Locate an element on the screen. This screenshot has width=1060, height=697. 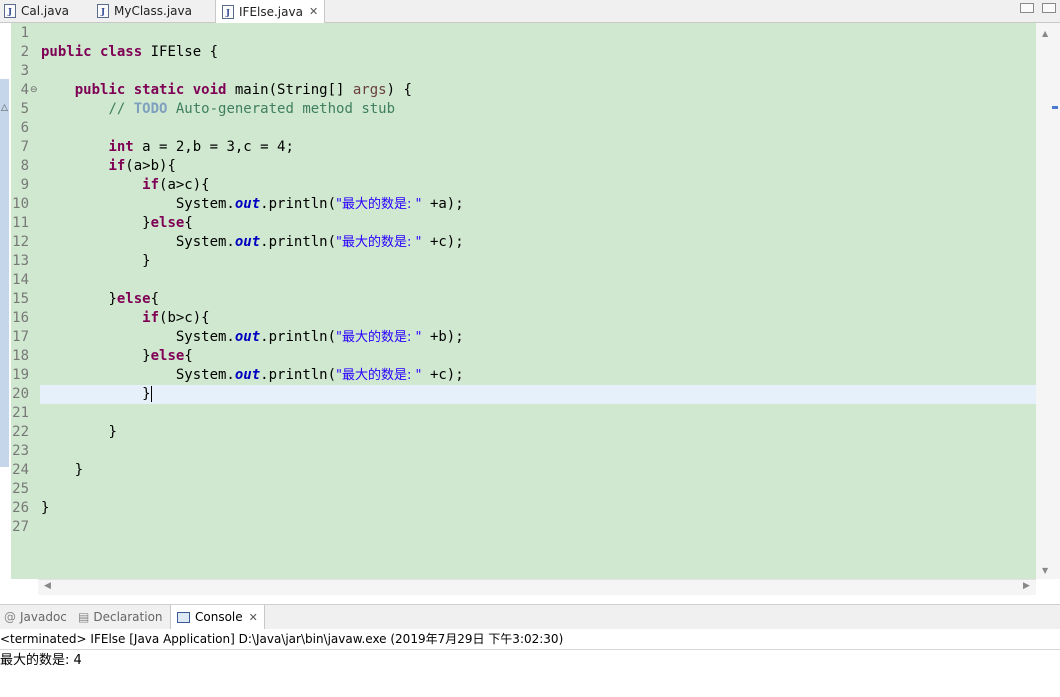
declaration-icon: ▤ is located at coordinates (84, 617).